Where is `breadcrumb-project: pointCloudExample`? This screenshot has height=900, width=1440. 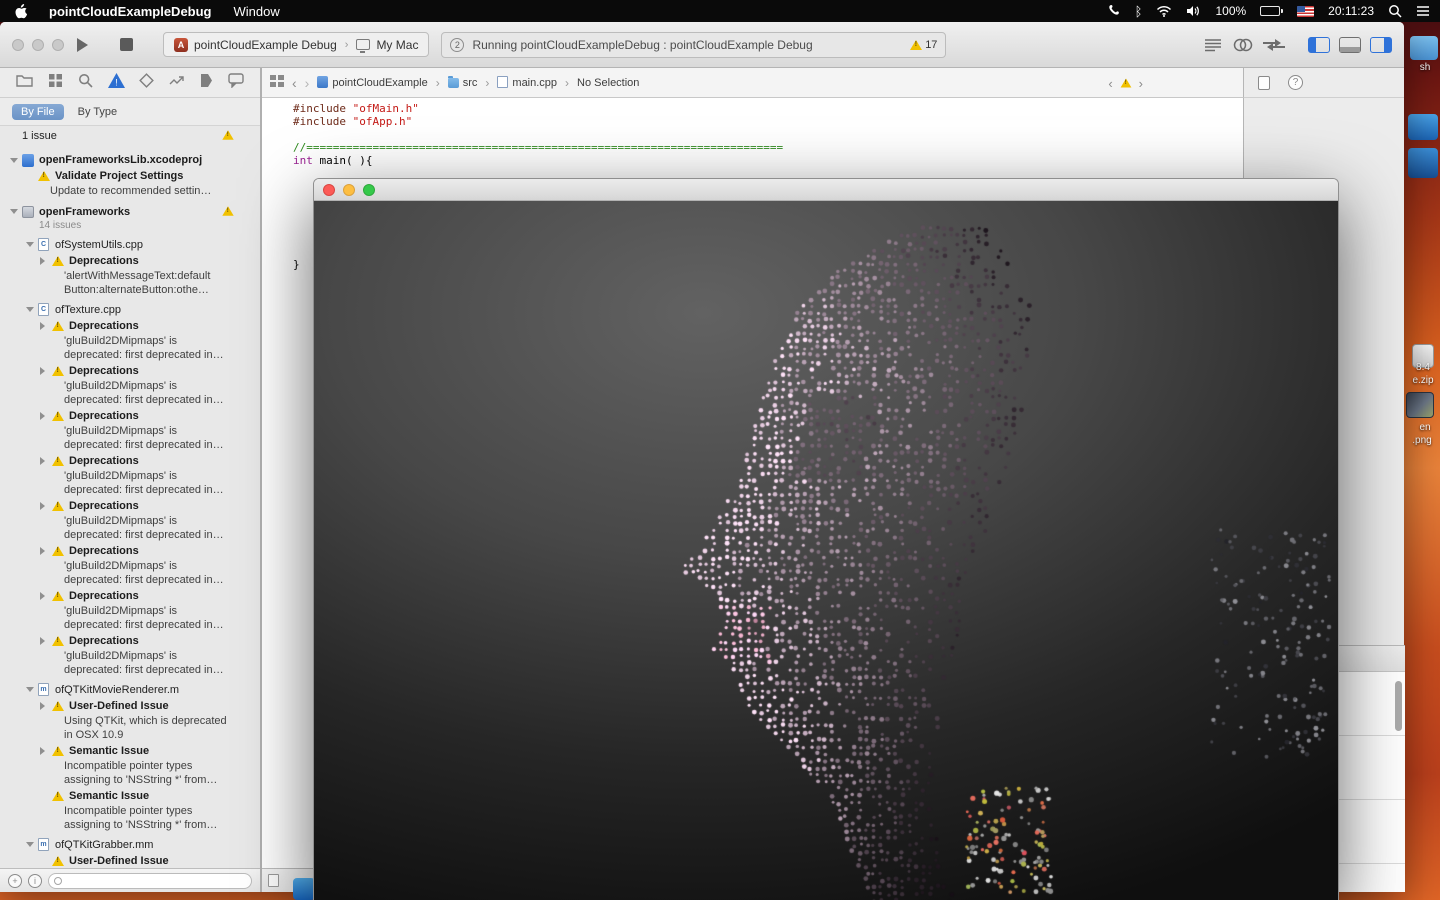
breadcrumb-project: pointCloudExample is located at coordinates (372, 82).